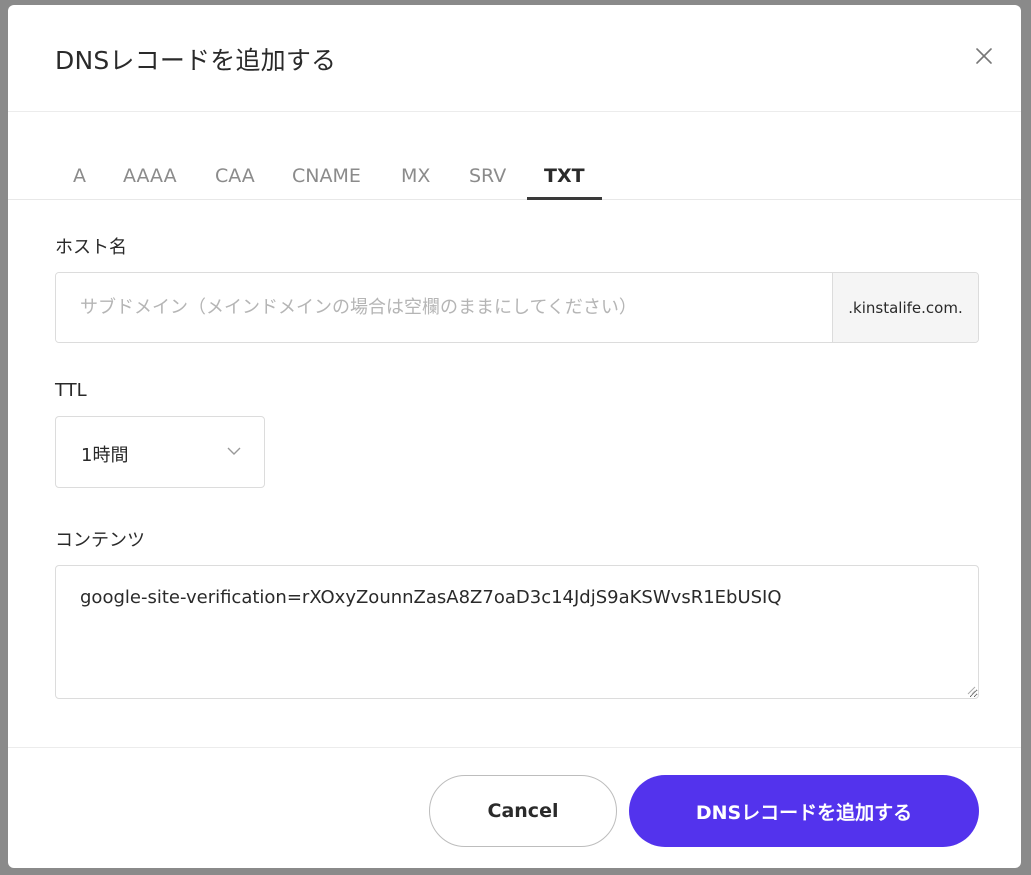 The image size is (1031, 875). What do you see at coordinates (196, 60) in the screenshot?
I see `dialog-title: DNSレコードを追加する` at bounding box center [196, 60].